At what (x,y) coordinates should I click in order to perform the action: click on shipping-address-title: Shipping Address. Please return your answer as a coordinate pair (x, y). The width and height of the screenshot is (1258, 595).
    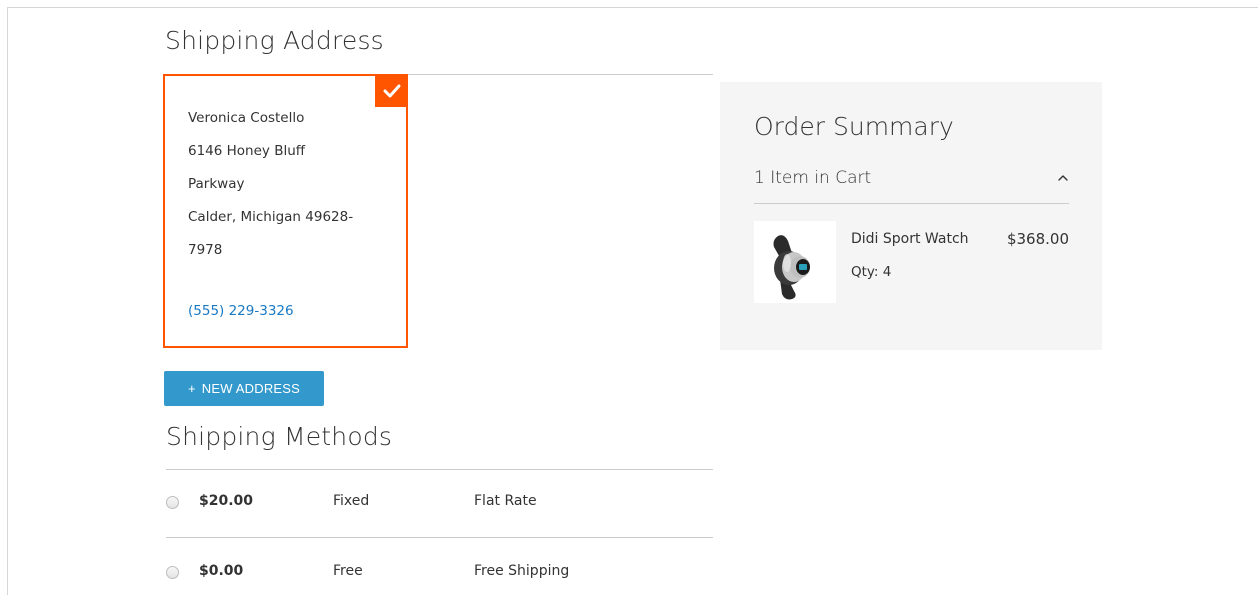
    Looking at the image, I should click on (274, 40).